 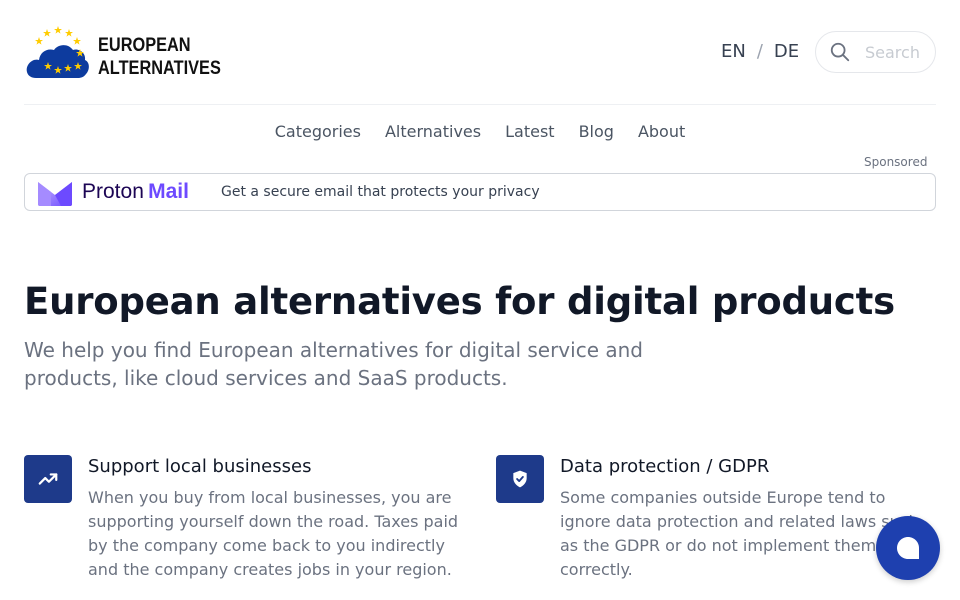 I want to click on header-divider, so click(x=480, y=104).